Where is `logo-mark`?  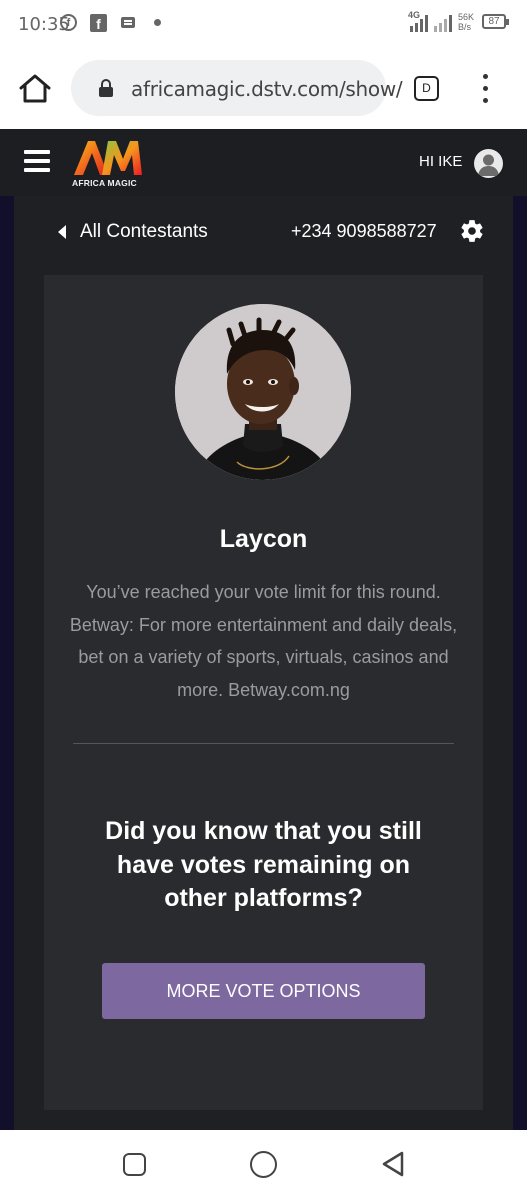 logo-mark is located at coordinates (108, 158).